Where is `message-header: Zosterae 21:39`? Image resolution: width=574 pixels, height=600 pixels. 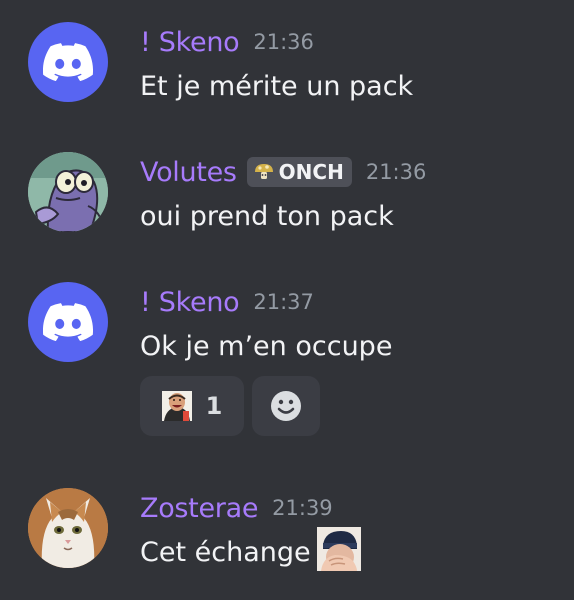
message-header: Zosterae 21:39 is located at coordinates (236, 508).